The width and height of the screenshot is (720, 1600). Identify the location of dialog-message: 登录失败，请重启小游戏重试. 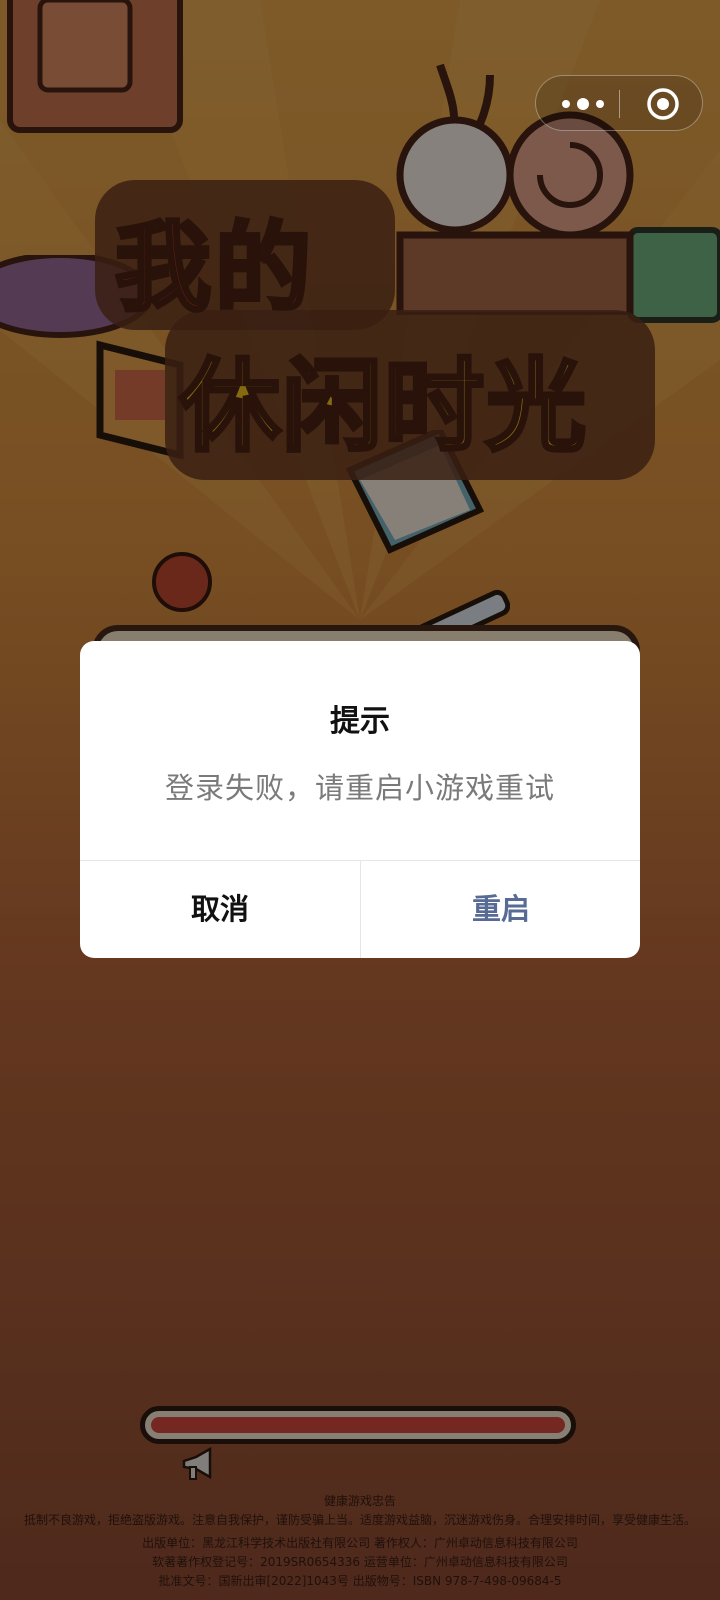
(359, 788).